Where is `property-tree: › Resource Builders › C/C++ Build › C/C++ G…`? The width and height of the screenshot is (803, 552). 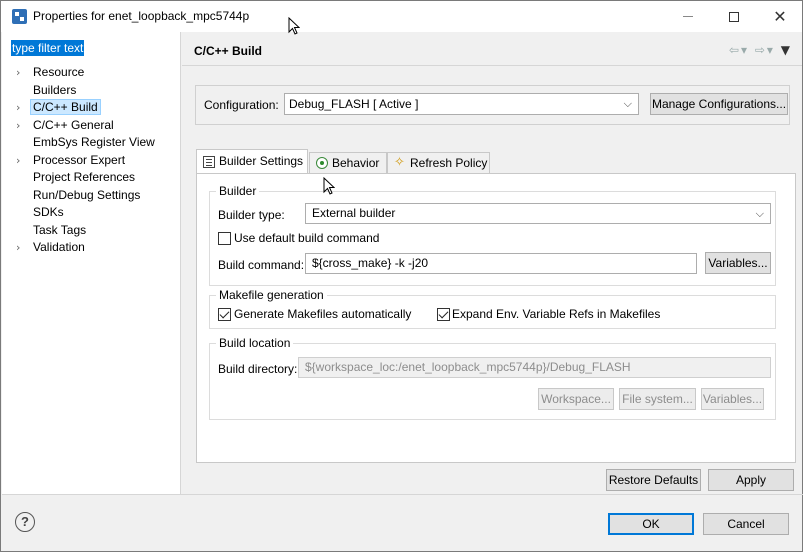
property-tree: › Resource Builders › C/C++ Build › C/C++ G… is located at coordinates (91, 160).